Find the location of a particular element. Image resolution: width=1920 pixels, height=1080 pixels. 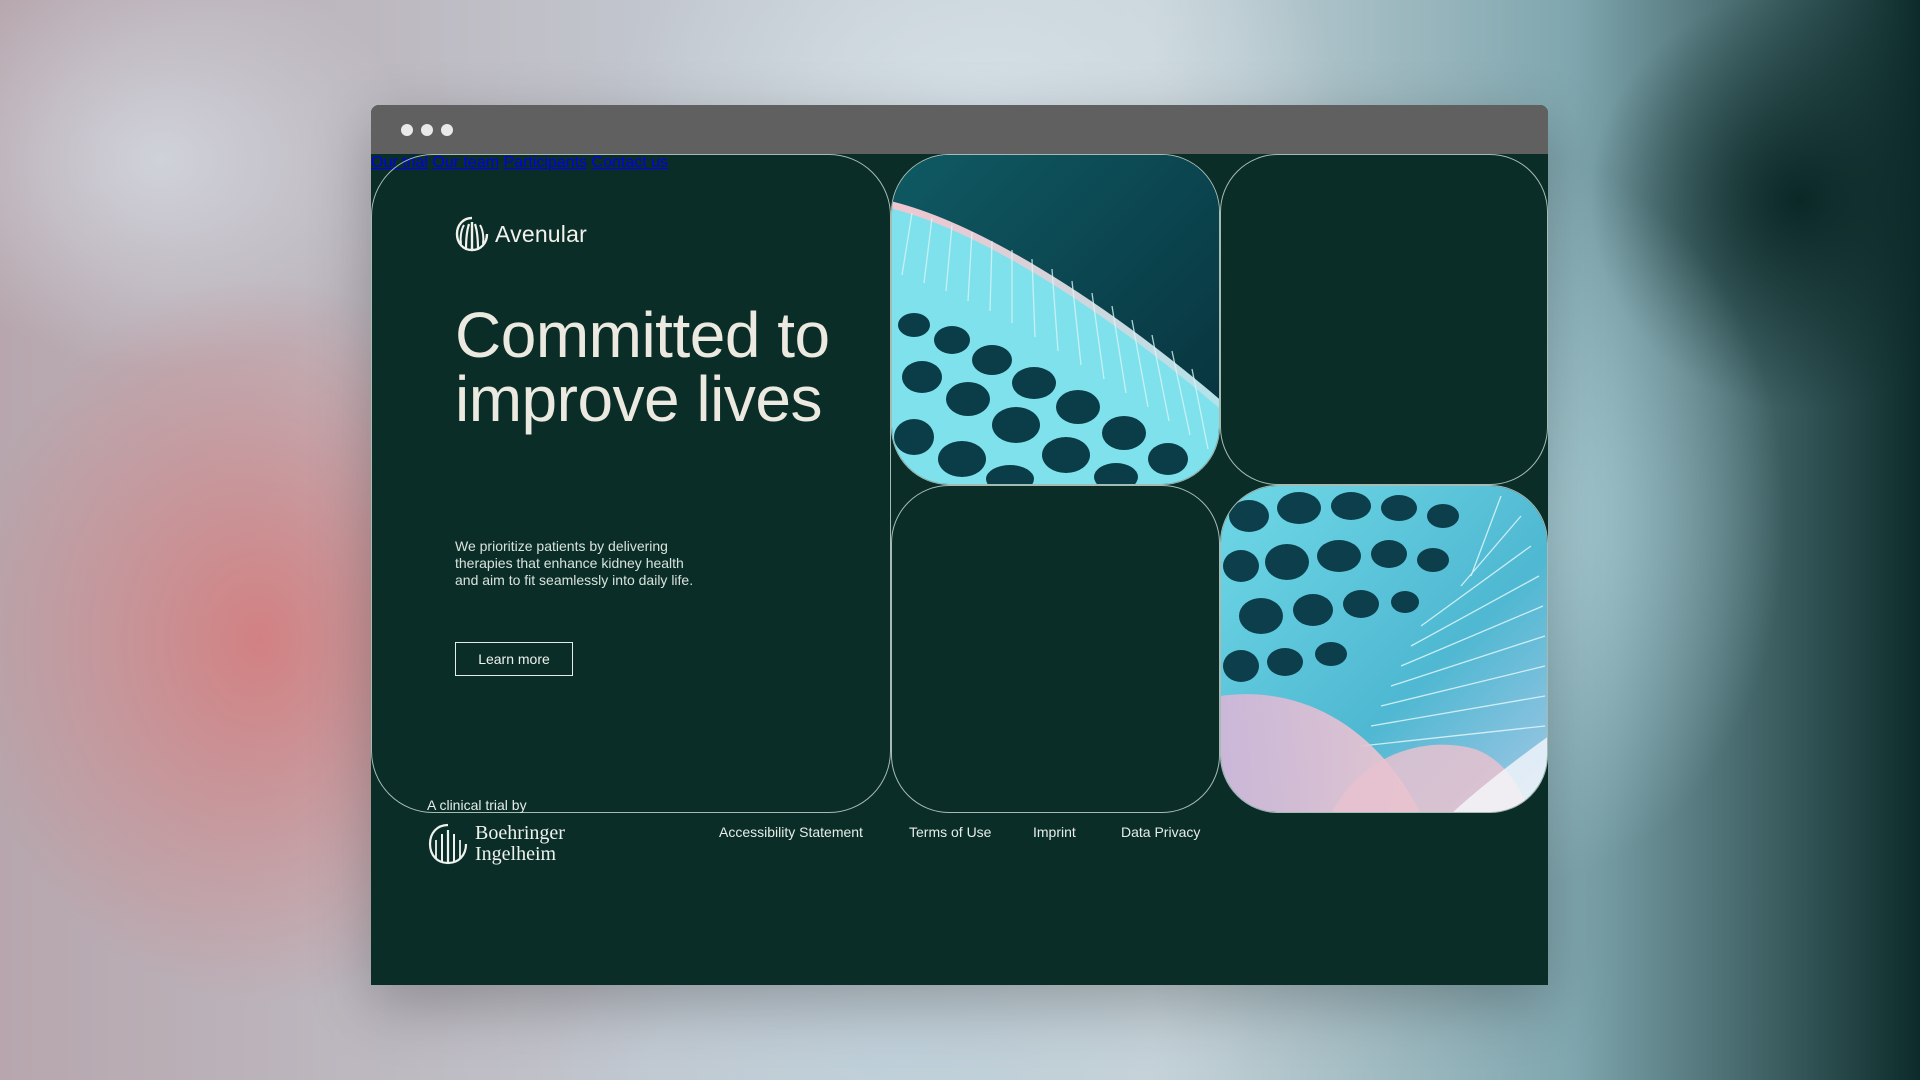

avenular-logo-icon is located at coordinates (472, 234).